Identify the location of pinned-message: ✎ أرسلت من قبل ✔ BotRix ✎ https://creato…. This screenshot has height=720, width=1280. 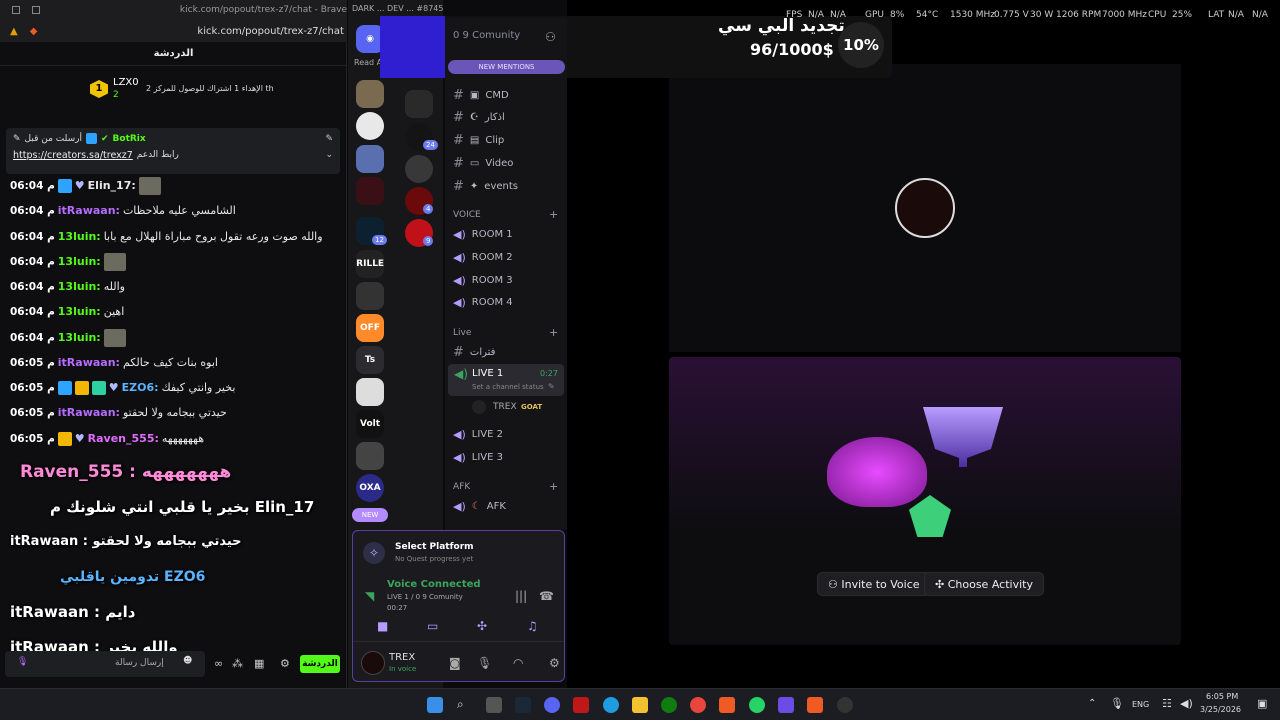
(173, 151).